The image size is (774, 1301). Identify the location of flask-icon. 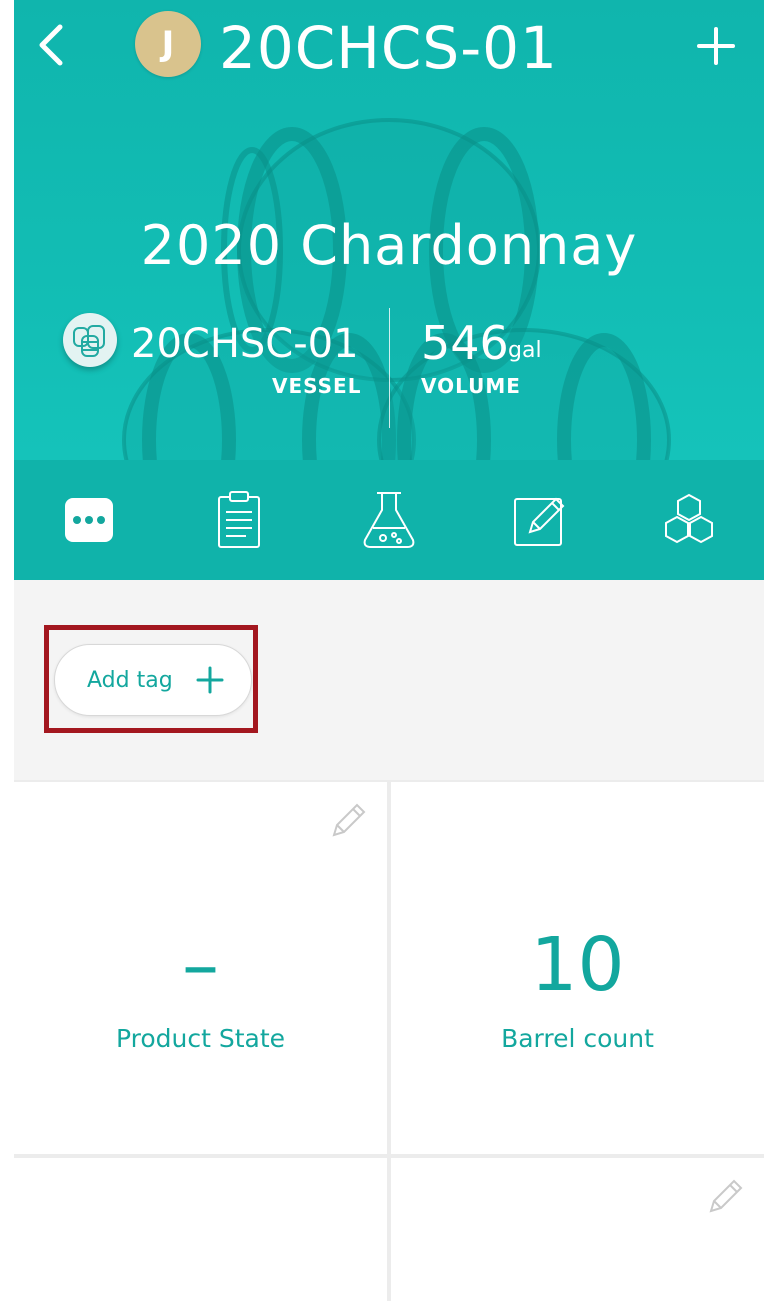
(389, 520).